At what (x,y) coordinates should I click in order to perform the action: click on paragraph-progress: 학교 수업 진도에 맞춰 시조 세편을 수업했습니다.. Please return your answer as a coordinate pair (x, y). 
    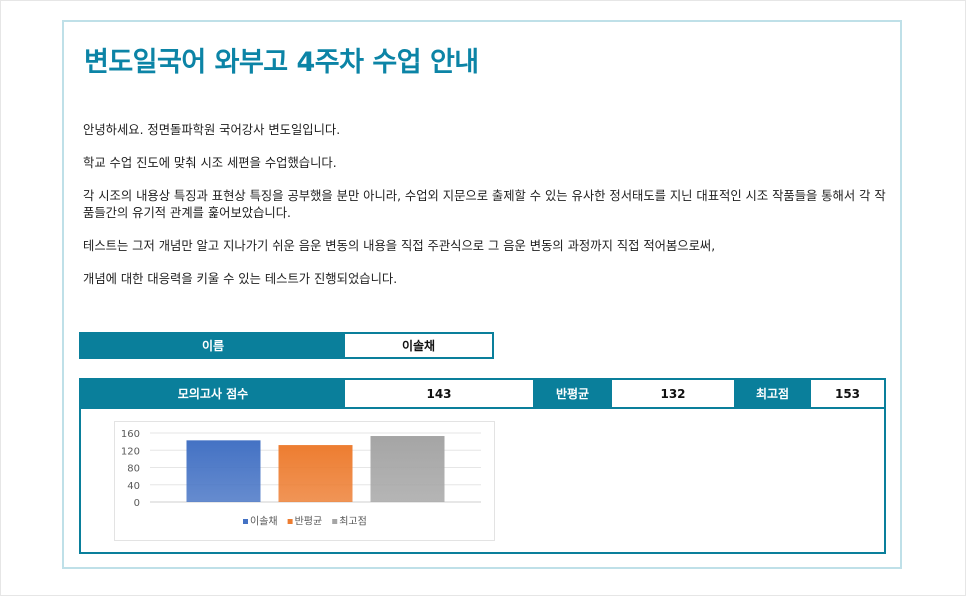
    Looking at the image, I should click on (210, 163).